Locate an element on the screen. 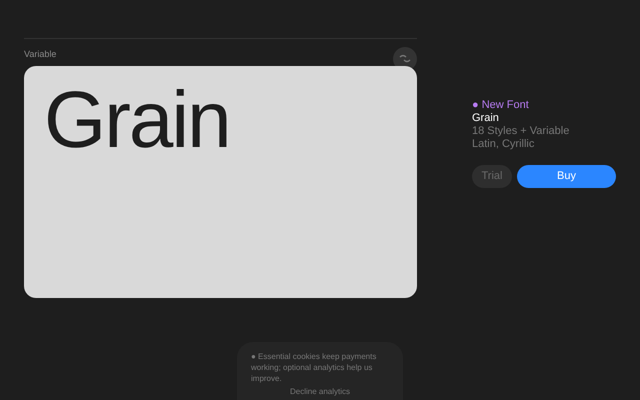 The height and width of the screenshot is (400, 640). section-label: Variable is located at coordinates (40, 54).